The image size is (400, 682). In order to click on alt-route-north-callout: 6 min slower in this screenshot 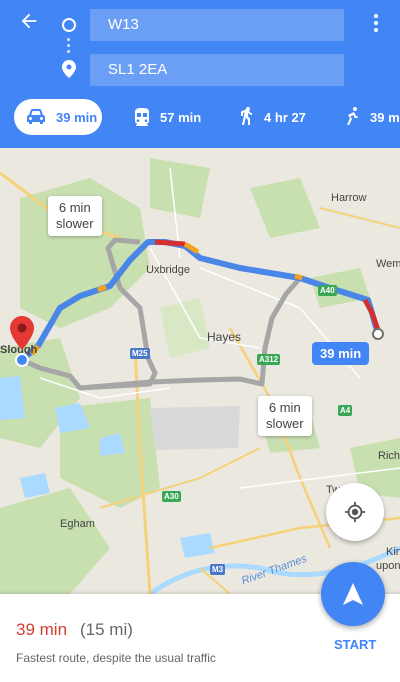, I will do `click(75, 216)`.